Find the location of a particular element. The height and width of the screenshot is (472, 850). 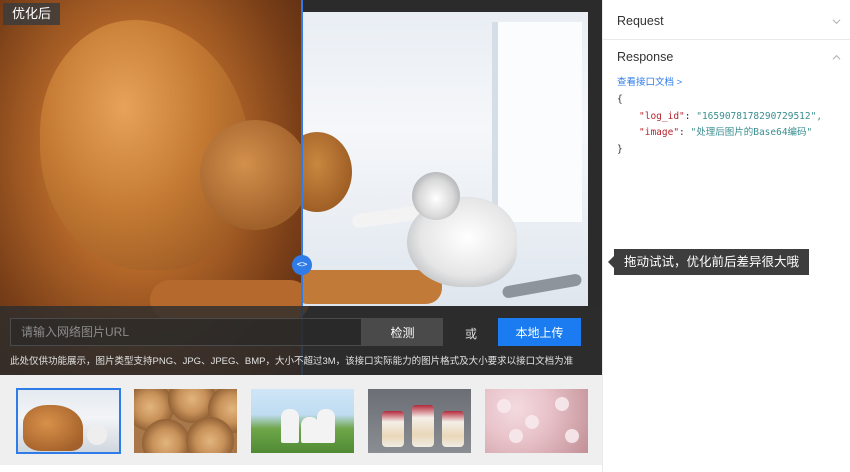

thumbnail-pink-blossoms is located at coordinates (536, 421).